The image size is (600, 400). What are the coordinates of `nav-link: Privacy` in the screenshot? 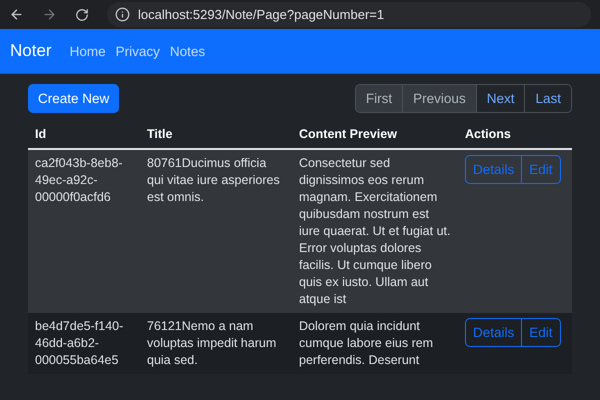 It's located at (138, 51).